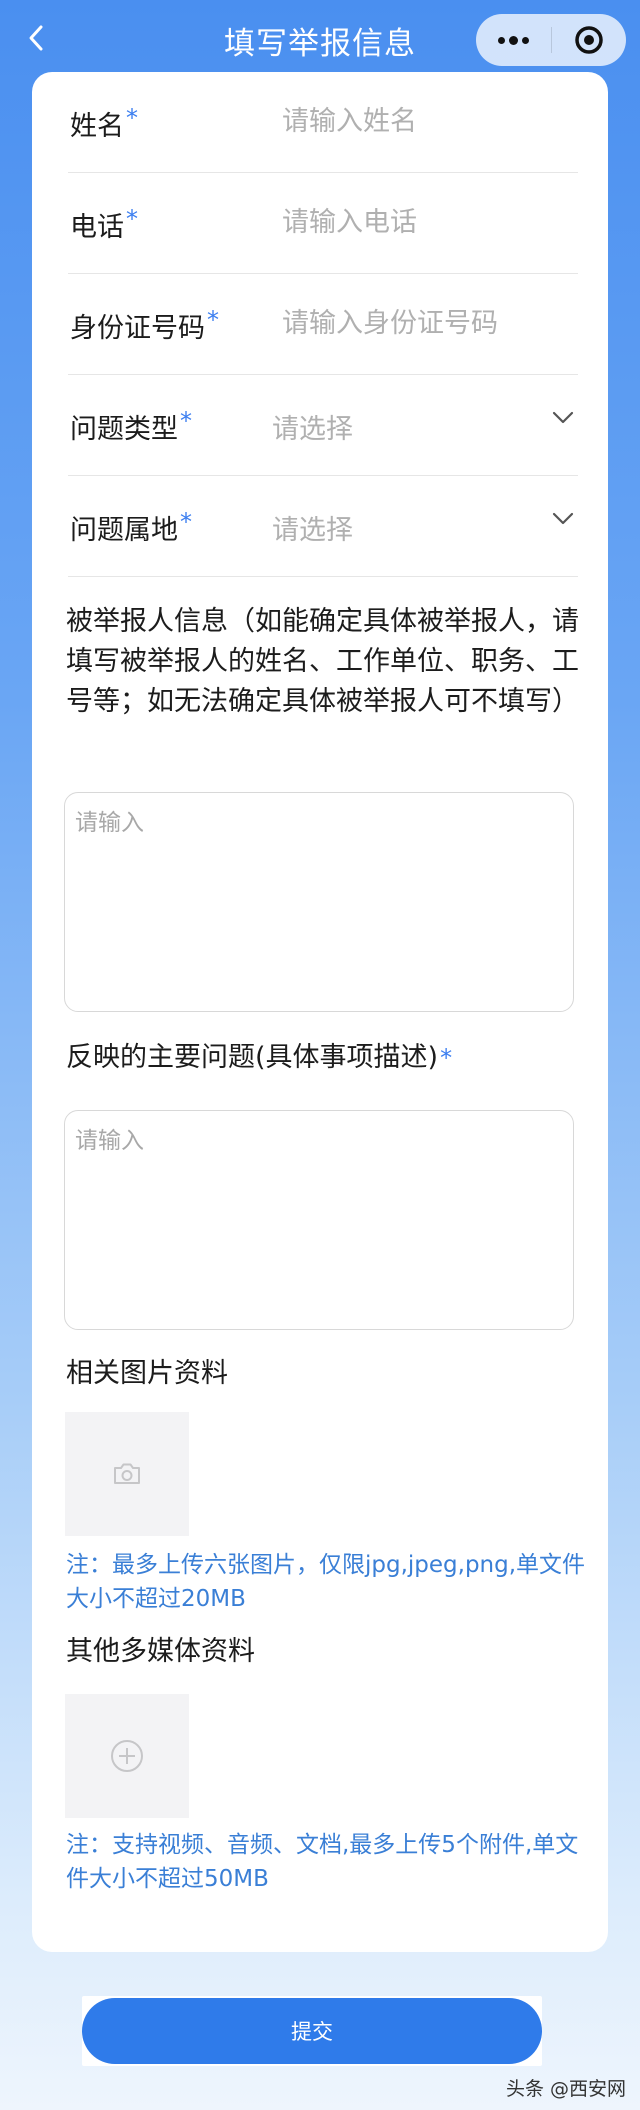  I want to click on media-label: 其他多媒体资料, so click(160, 1651).